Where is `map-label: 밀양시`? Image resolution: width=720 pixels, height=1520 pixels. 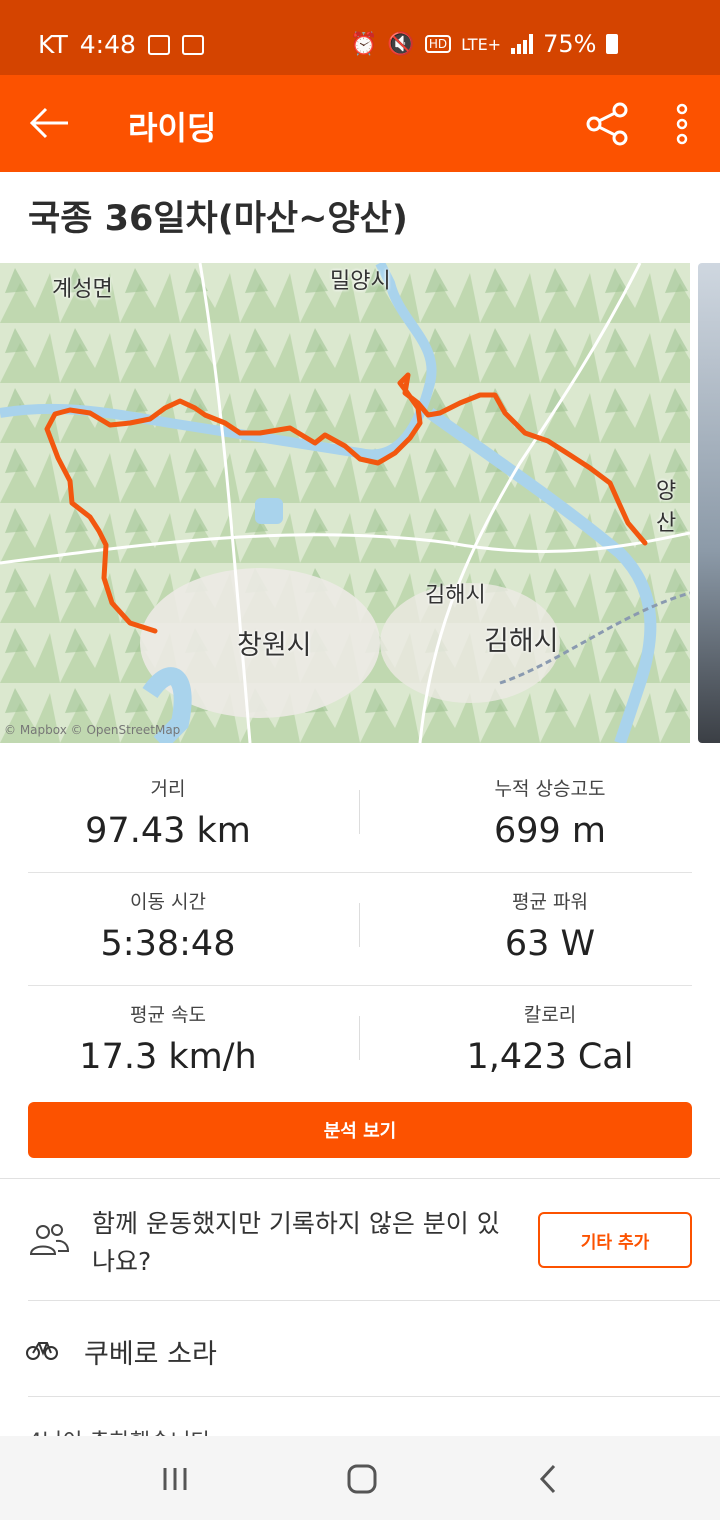 map-label: 밀양시 is located at coordinates (360, 281).